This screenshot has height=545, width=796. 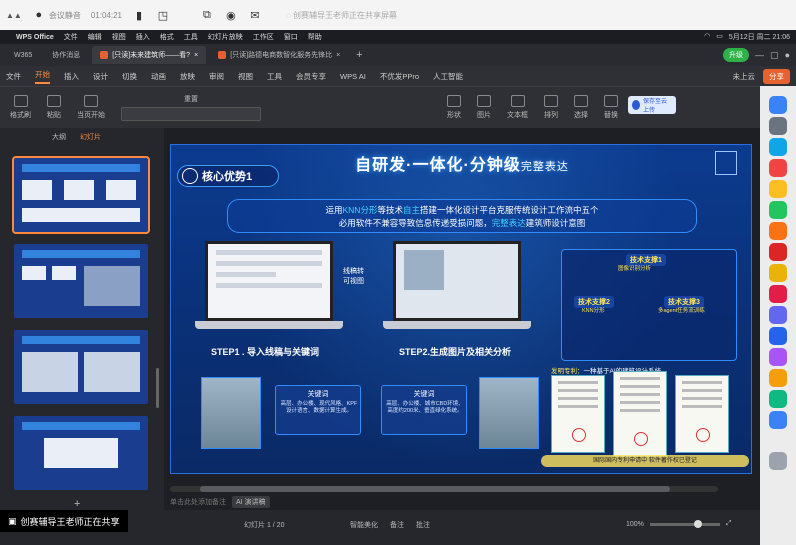 I want to click on mac-menu-view: 视图, so click(x=119, y=37).